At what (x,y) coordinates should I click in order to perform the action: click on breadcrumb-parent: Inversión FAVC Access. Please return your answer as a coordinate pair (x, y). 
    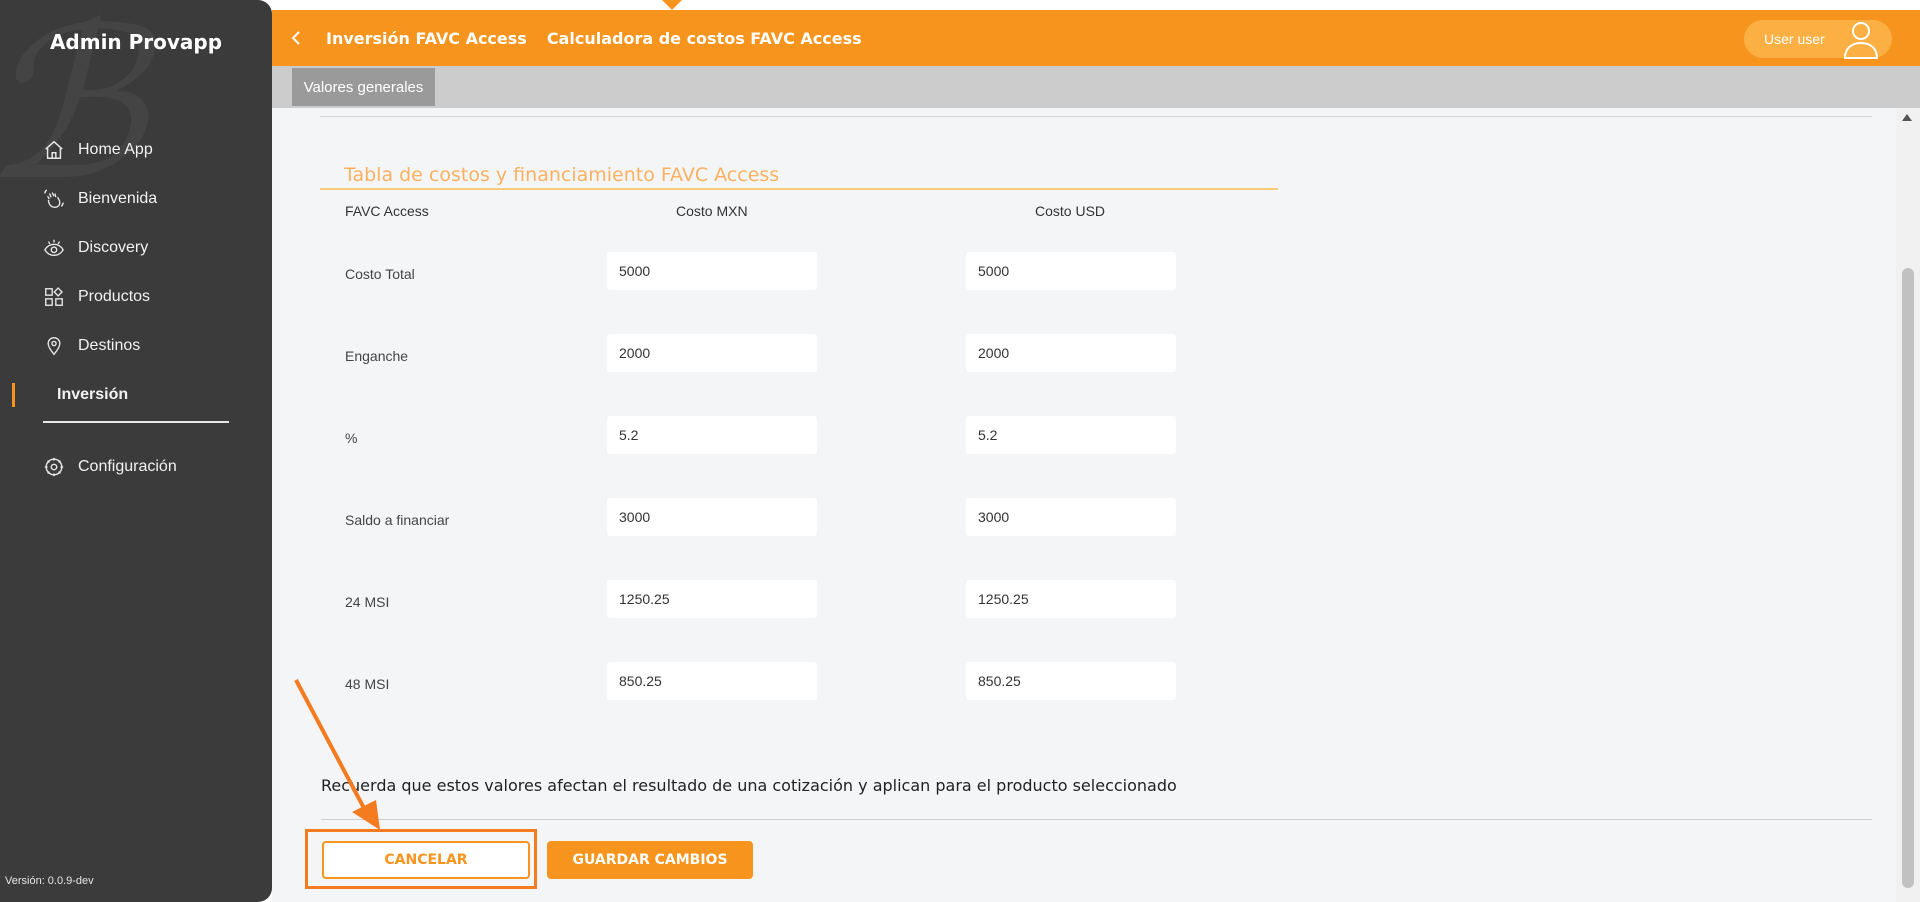
    Looking at the image, I should click on (426, 38).